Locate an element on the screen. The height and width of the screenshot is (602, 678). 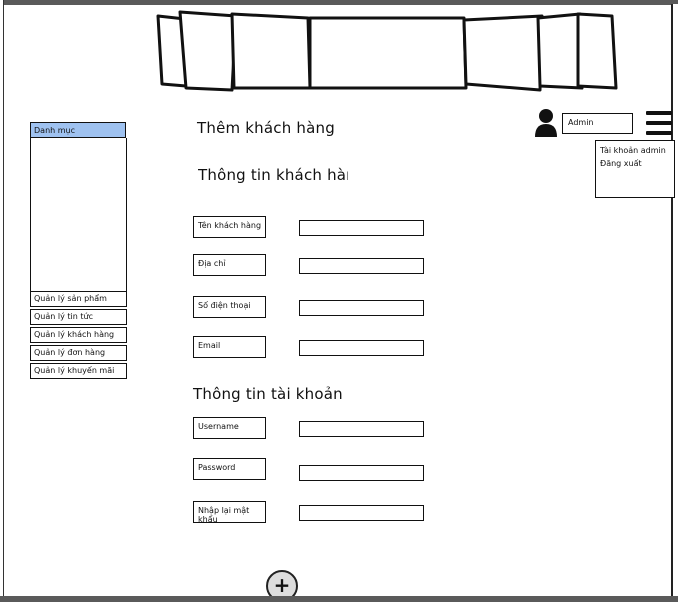
field-label-username: Username is located at coordinates (229, 428).